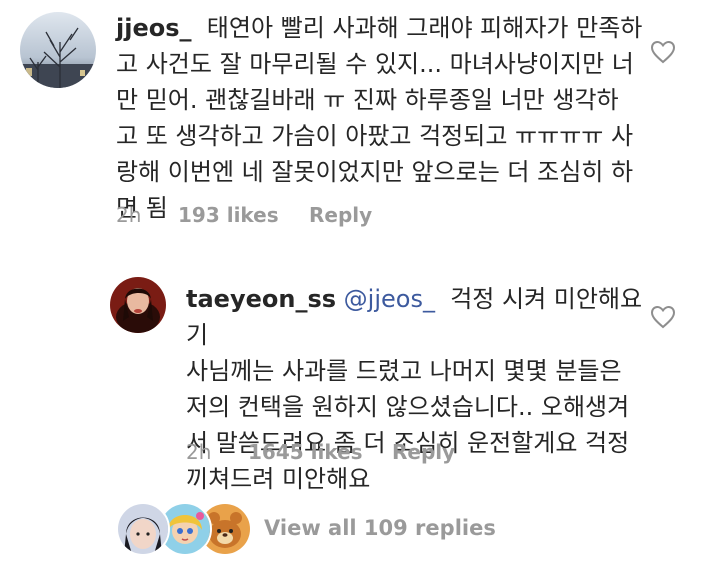  Describe the element at coordinates (199, 452) in the screenshot. I see `reply-time: 2h` at that location.